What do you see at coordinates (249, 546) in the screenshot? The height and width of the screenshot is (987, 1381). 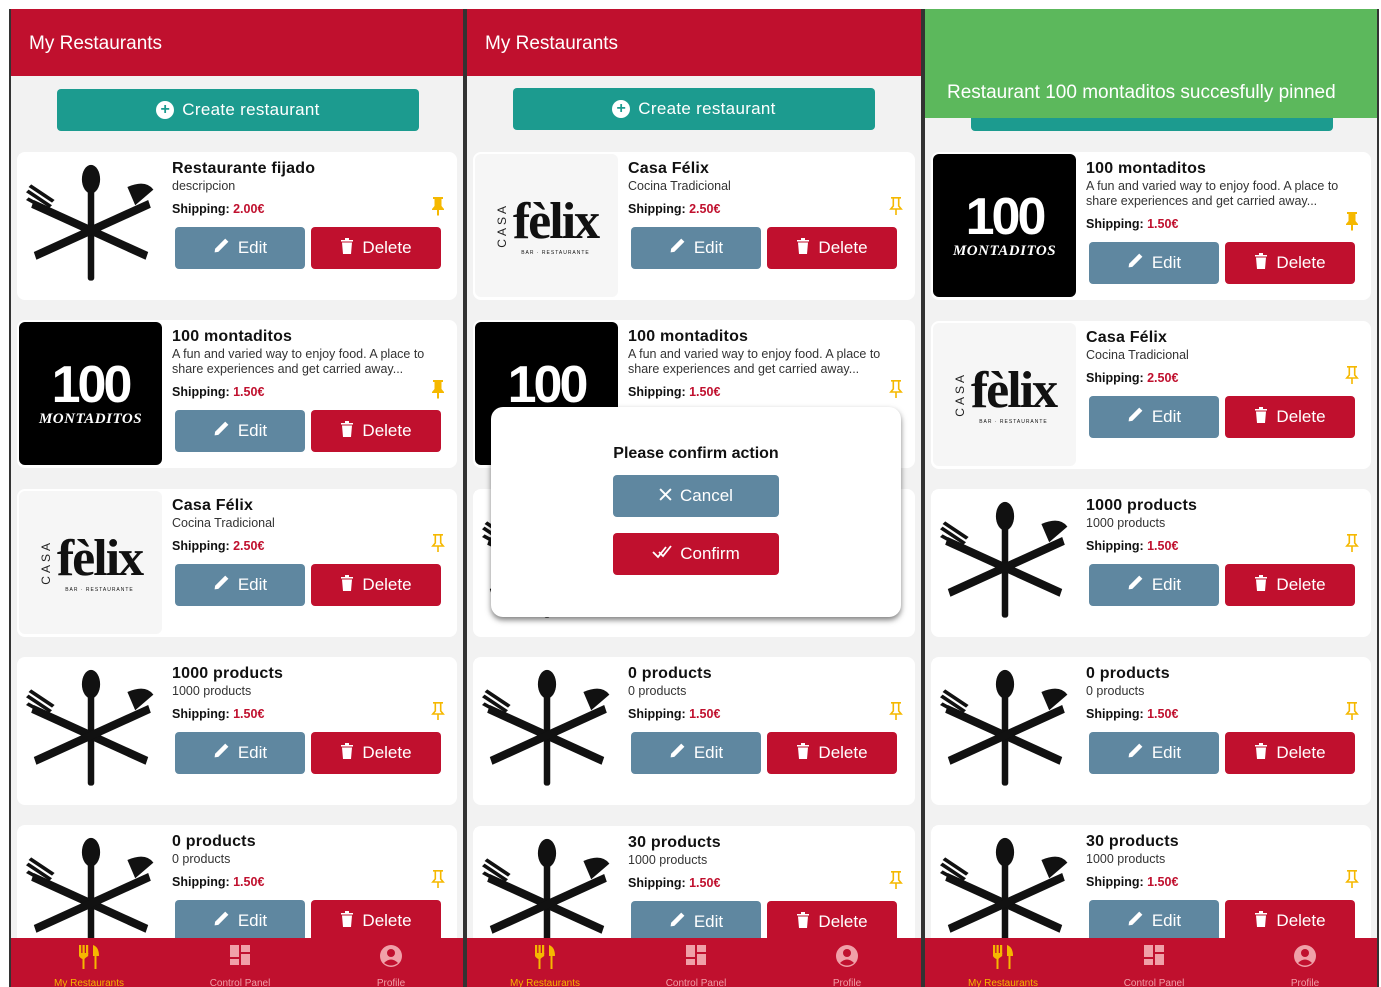 I see `shipping-value: 2.50€` at bounding box center [249, 546].